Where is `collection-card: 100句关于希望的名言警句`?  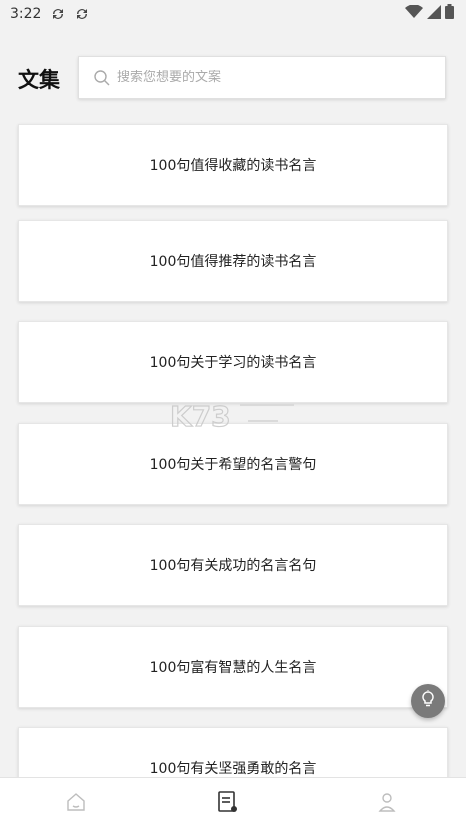 collection-card: 100句关于希望的名言警句 is located at coordinates (233, 464).